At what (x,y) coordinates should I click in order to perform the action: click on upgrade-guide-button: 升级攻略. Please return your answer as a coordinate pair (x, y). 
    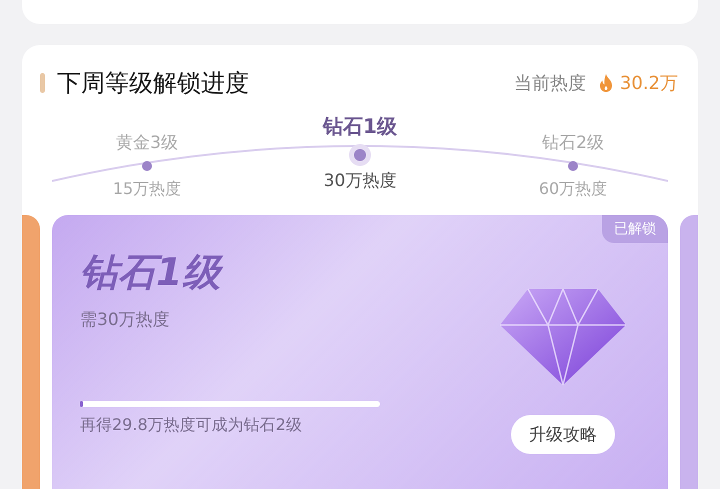
    Looking at the image, I should click on (563, 434).